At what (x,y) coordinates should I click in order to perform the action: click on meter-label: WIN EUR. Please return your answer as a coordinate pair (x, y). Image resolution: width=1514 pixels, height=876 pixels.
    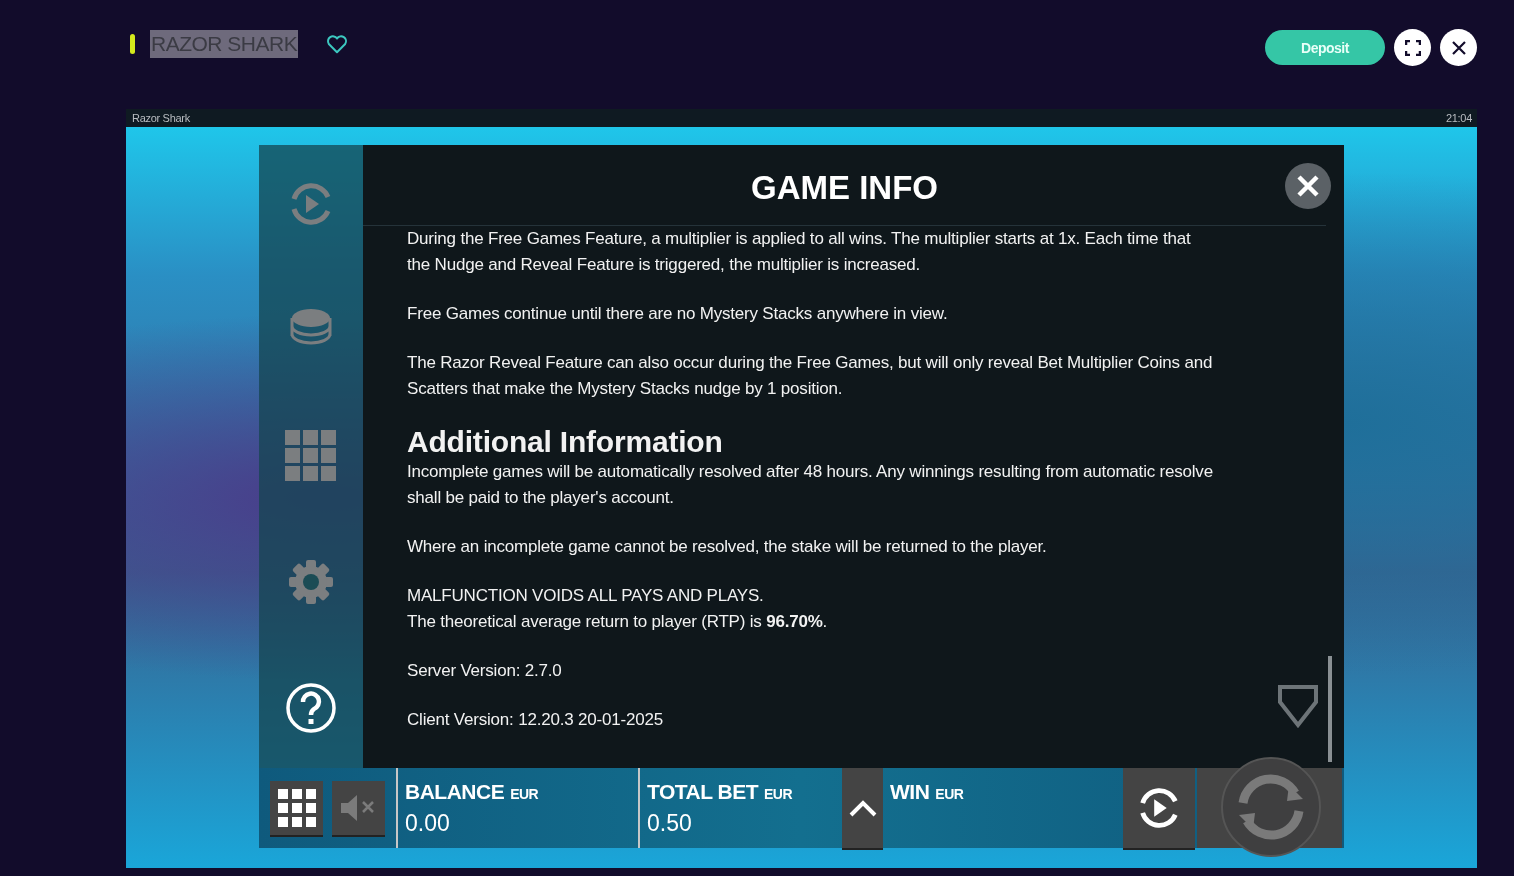
    Looking at the image, I should click on (927, 792).